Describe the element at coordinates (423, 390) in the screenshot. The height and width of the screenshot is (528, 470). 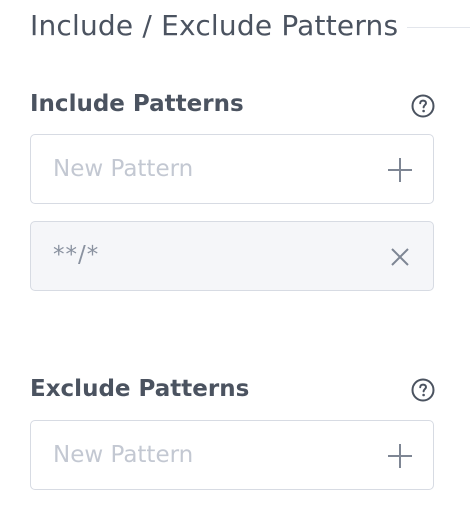
I see `exclude-help-icon` at that location.